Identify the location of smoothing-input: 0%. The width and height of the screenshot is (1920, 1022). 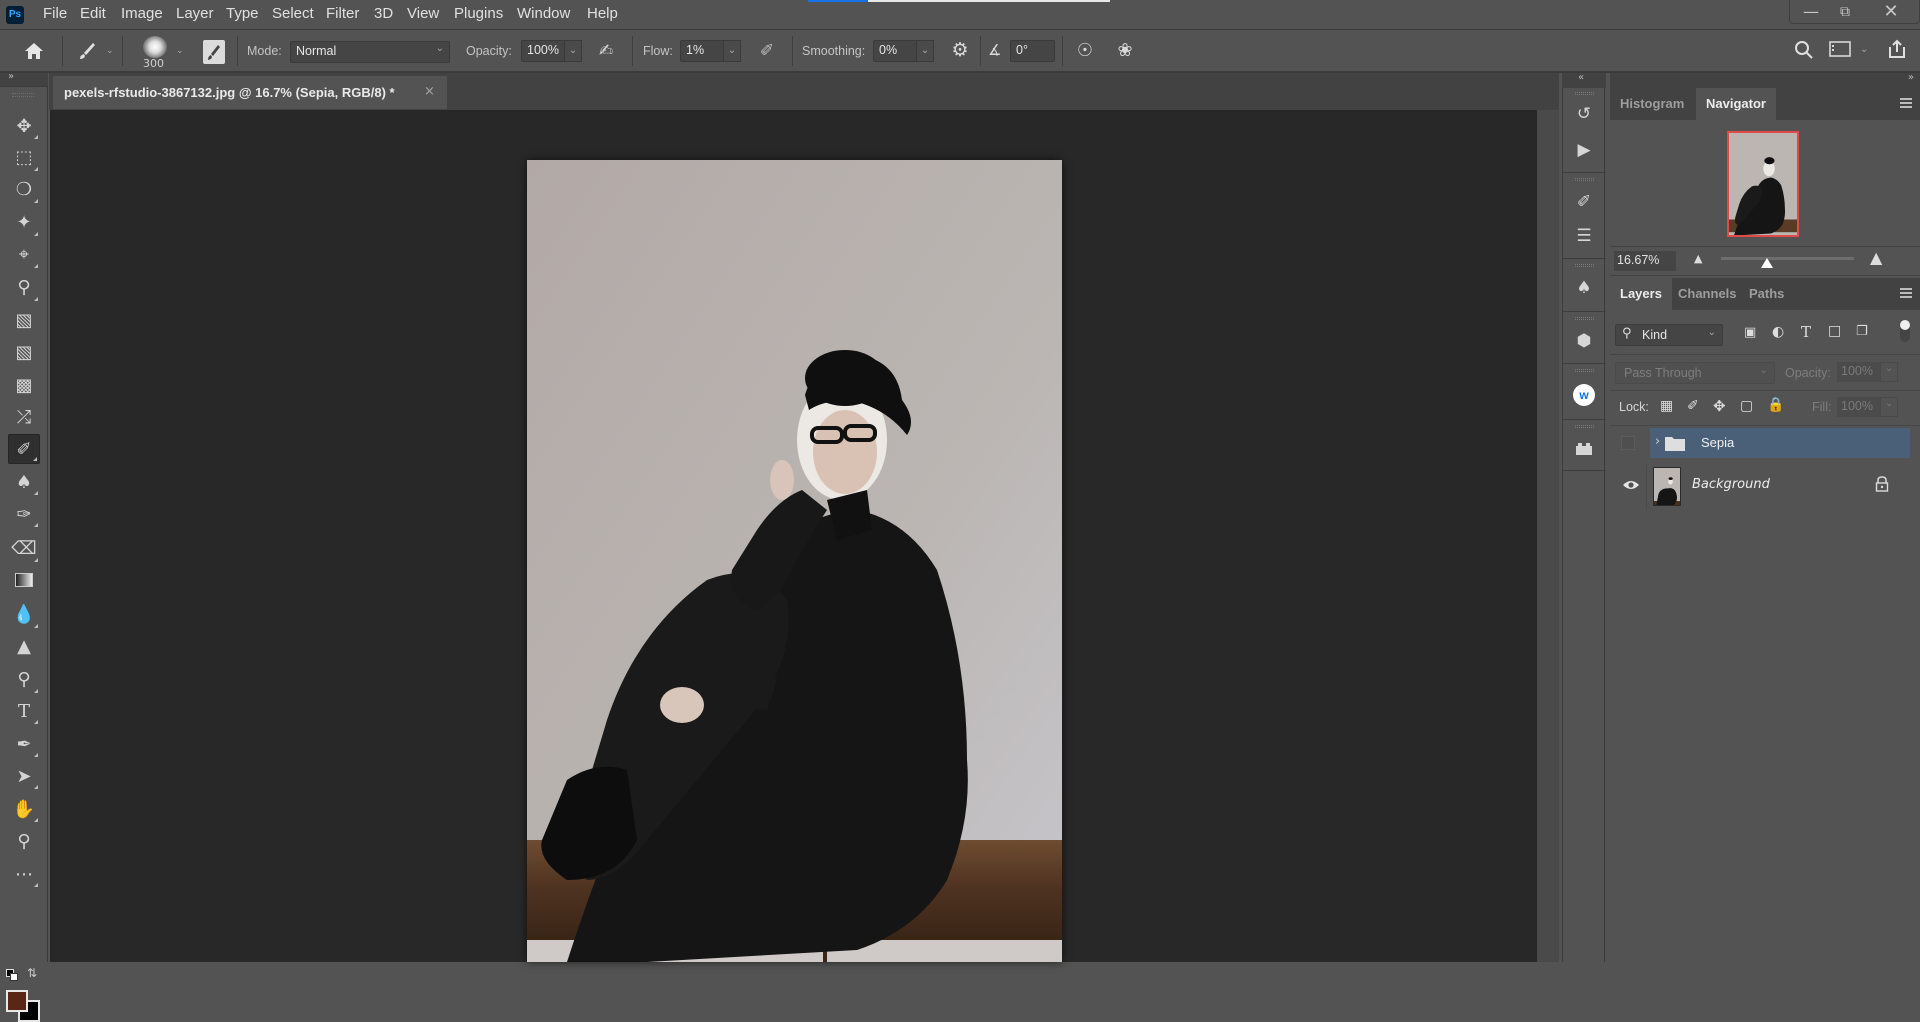
(895, 51).